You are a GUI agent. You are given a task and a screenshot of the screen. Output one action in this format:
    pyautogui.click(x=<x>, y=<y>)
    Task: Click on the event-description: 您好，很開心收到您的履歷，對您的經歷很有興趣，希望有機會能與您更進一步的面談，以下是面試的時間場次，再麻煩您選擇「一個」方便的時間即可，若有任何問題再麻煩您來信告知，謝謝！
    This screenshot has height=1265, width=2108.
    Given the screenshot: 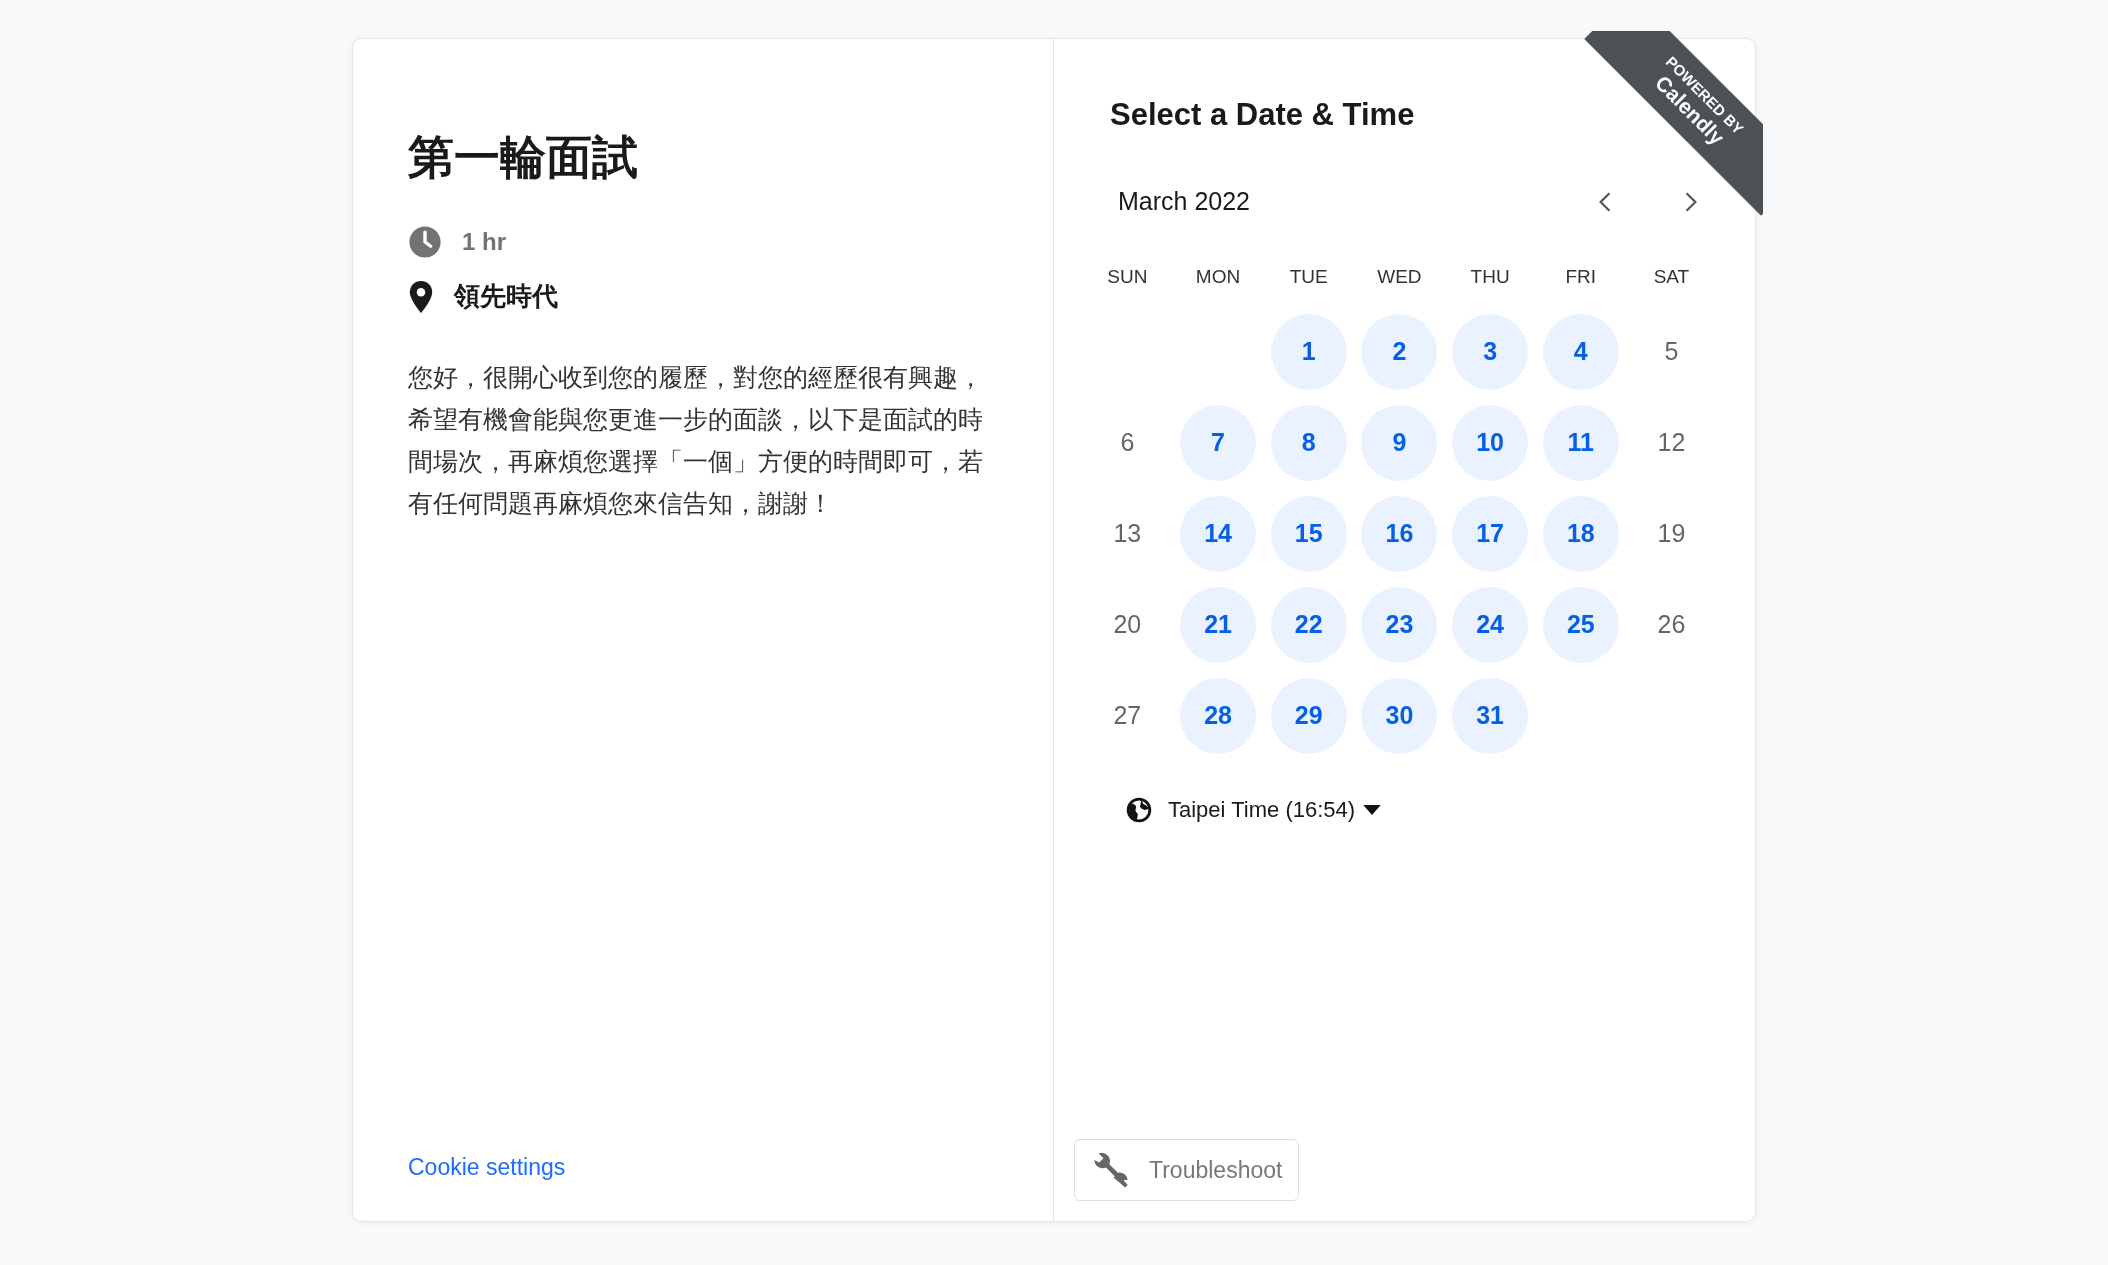 What is the action you would take?
    pyautogui.click(x=696, y=440)
    